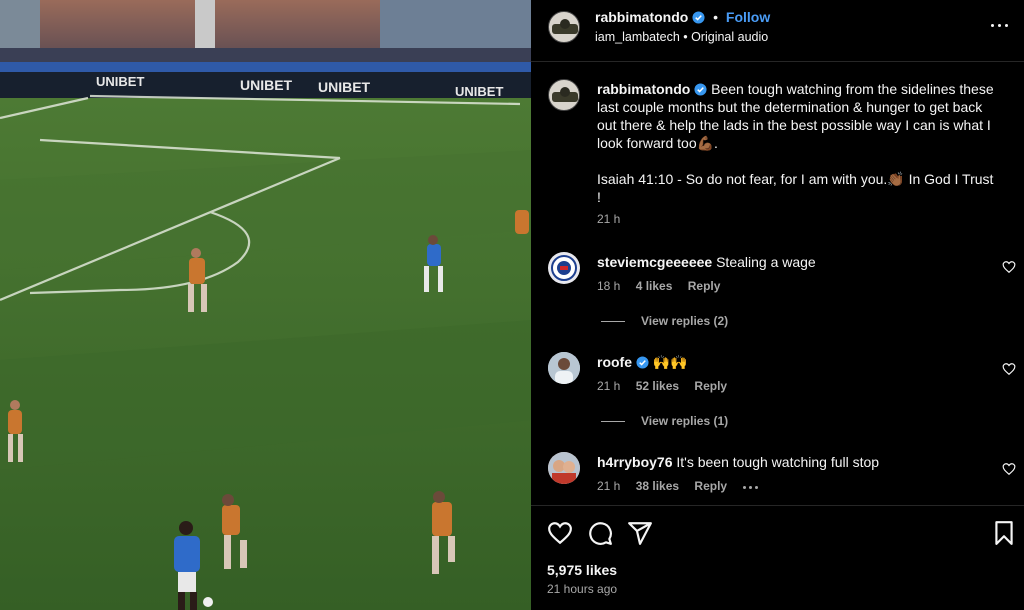 The height and width of the screenshot is (610, 1024). Describe the element at coordinates (608, 219) in the screenshot. I see `caption-timestamp: 21 h` at that location.